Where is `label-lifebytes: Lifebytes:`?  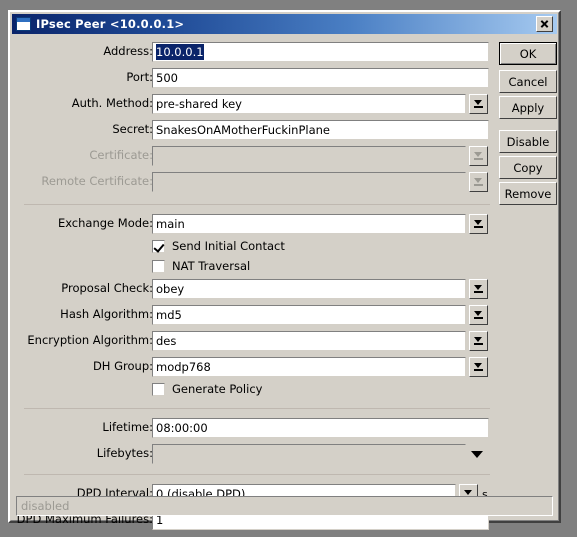
label-lifebytes: Lifebytes: is located at coordinates (124, 453).